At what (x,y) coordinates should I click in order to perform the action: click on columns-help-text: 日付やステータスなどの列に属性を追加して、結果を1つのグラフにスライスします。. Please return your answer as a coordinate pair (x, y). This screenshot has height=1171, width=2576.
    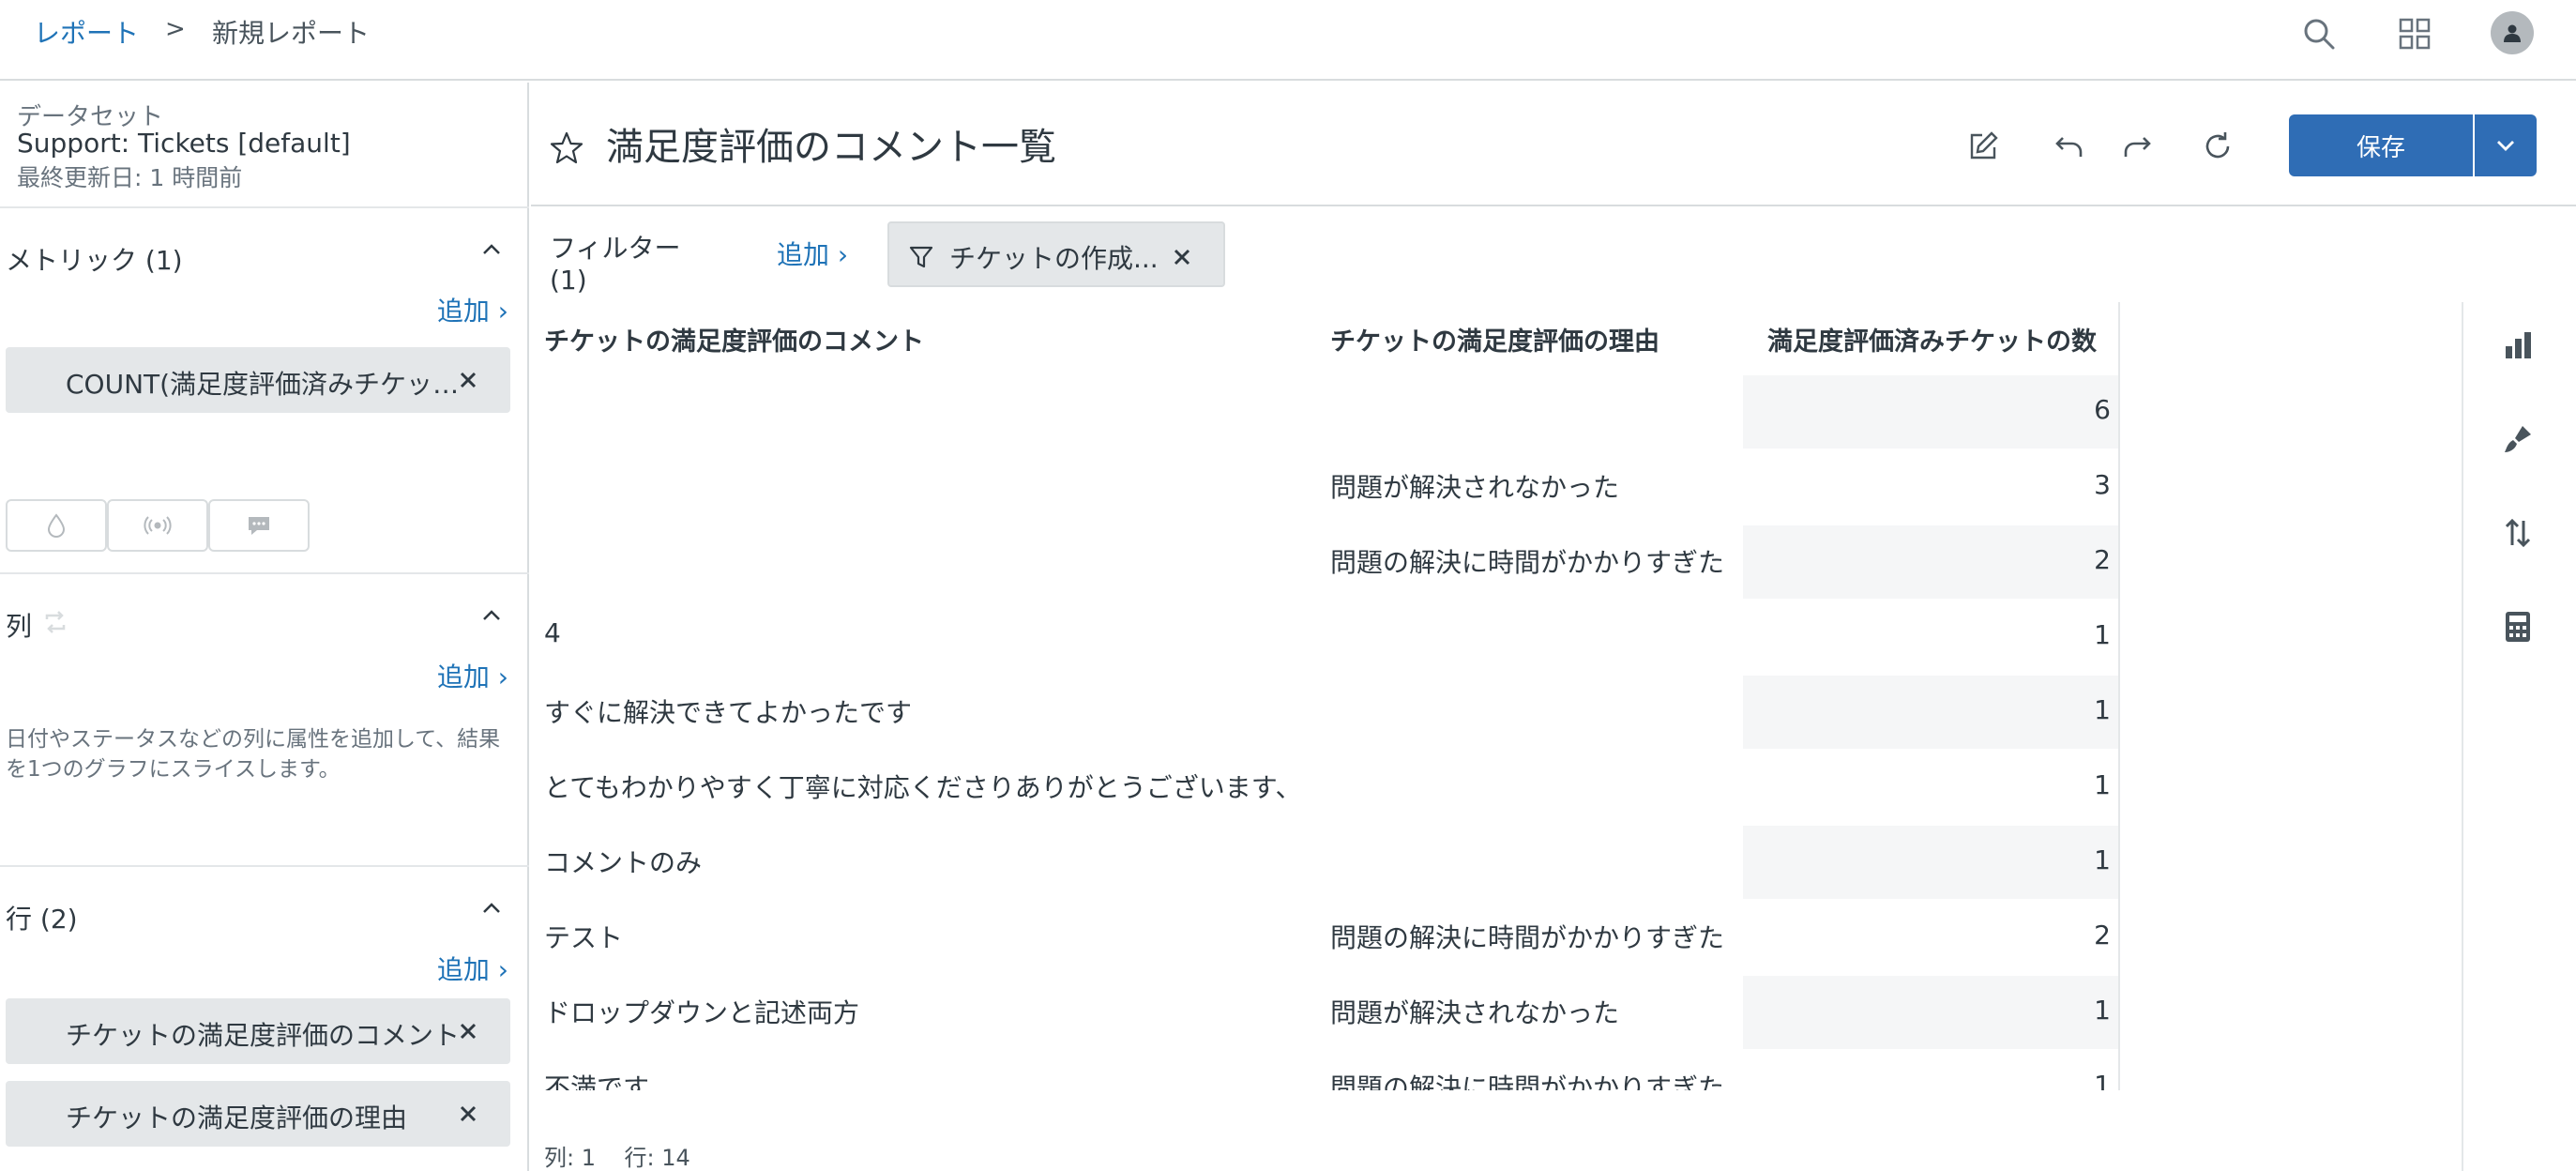
    Looking at the image, I should click on (253, 754).